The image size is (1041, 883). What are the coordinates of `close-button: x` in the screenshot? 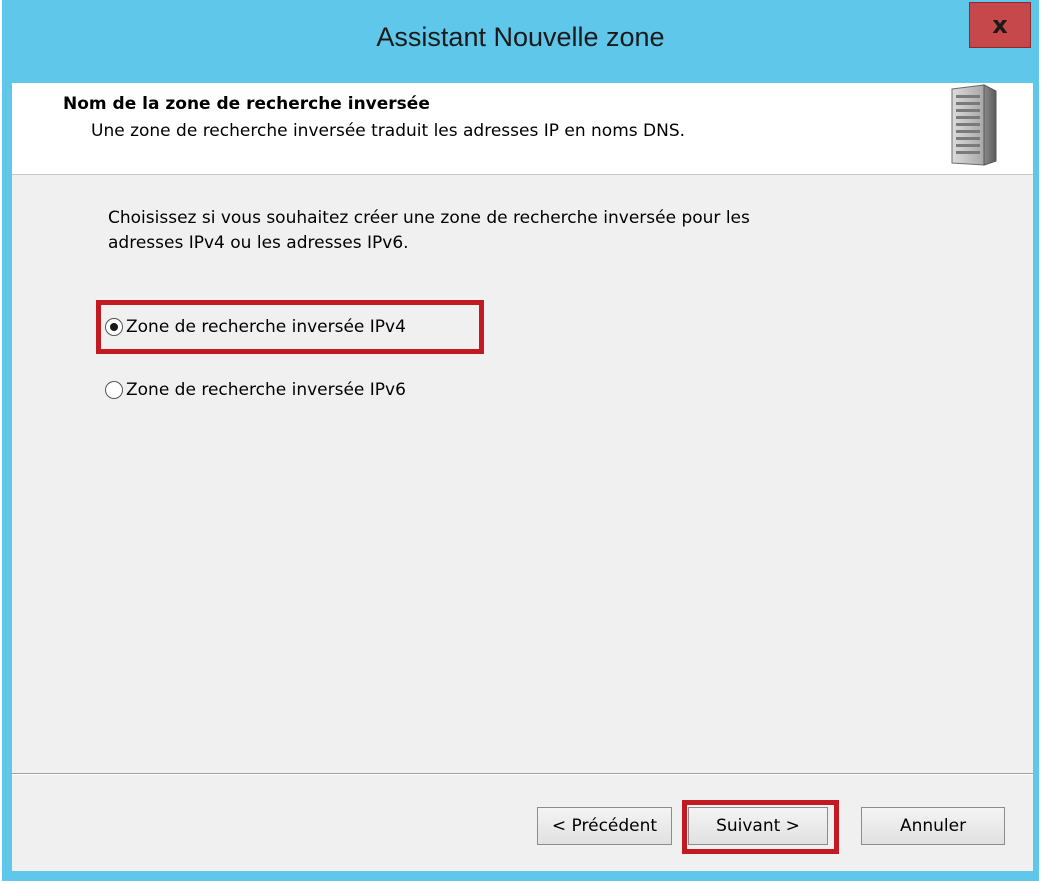 It's located at (1000, 25).